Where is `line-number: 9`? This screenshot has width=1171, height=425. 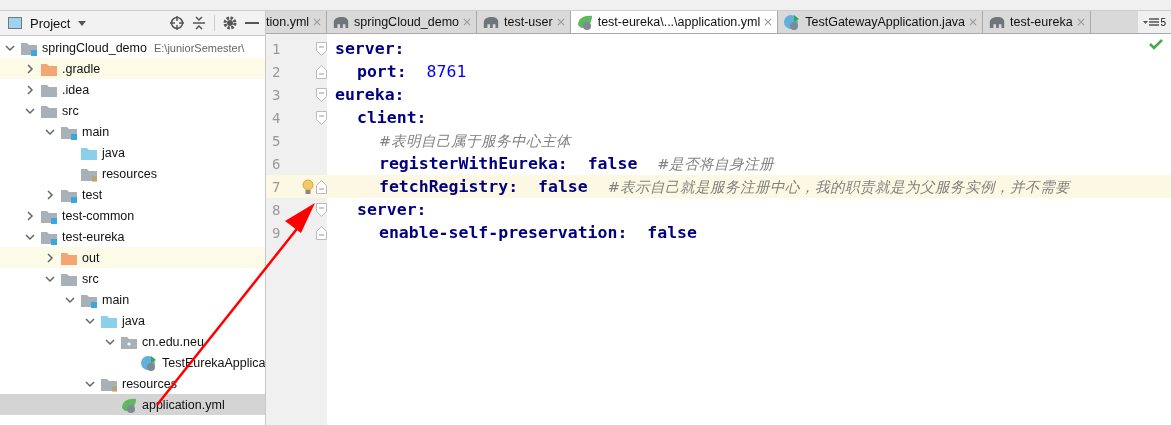 line-number: 9 is located at coordinates (277, 232).